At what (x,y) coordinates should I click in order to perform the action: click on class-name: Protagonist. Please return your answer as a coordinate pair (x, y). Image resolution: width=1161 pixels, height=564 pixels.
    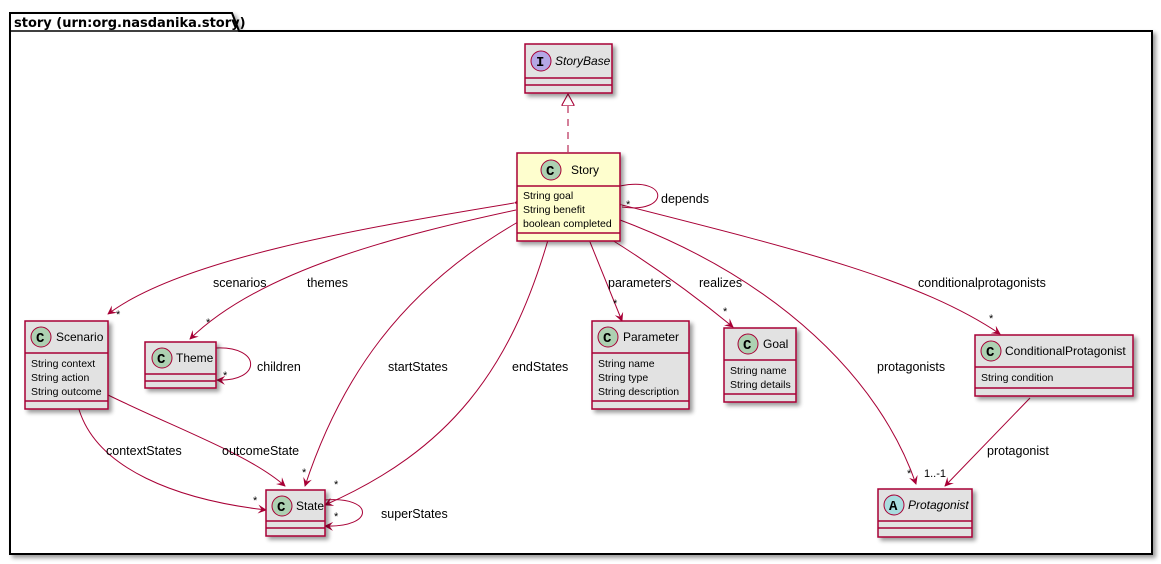
    Looking at the image, I should click on (938, 505).